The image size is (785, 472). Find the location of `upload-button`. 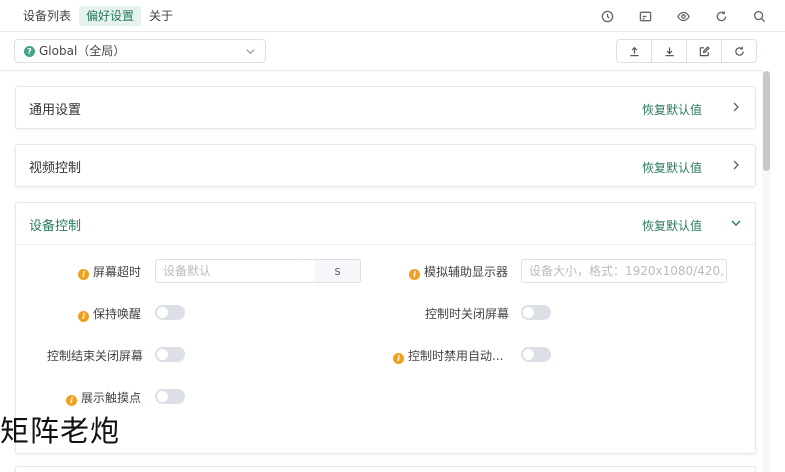

upload-button is located at coordinates (634, 51).